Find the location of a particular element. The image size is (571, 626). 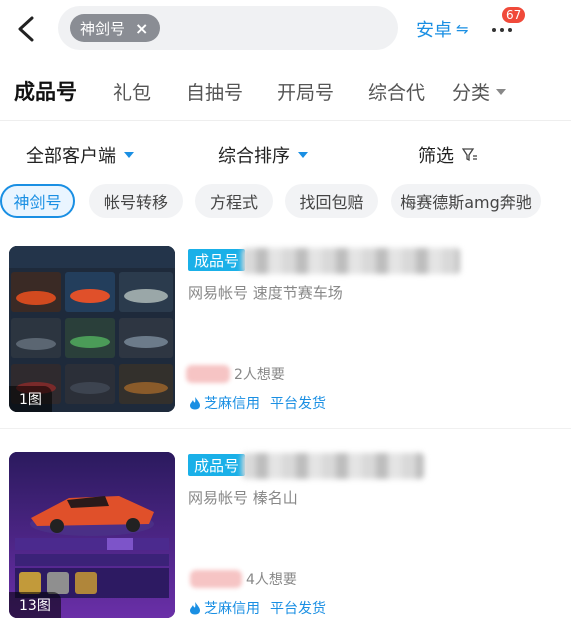

filter-label: 筛选 is located at coordinates (436, 156).